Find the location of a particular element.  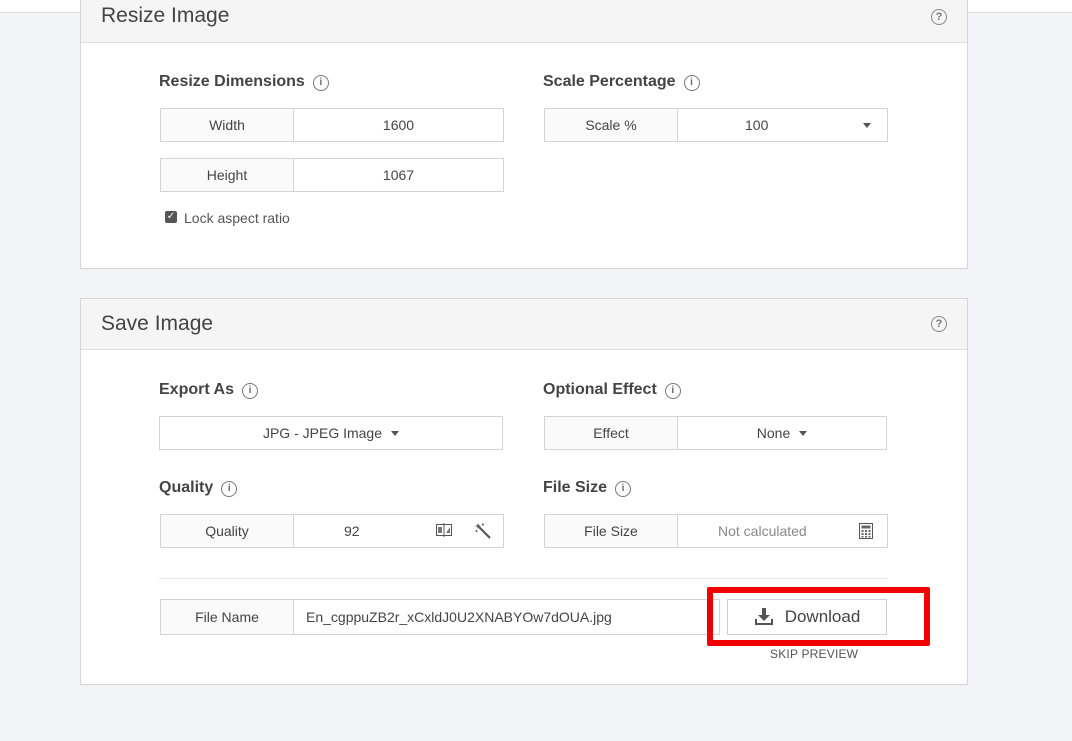

lock-aspect-checkbox: ✓ is located at coordinates (171, 217).